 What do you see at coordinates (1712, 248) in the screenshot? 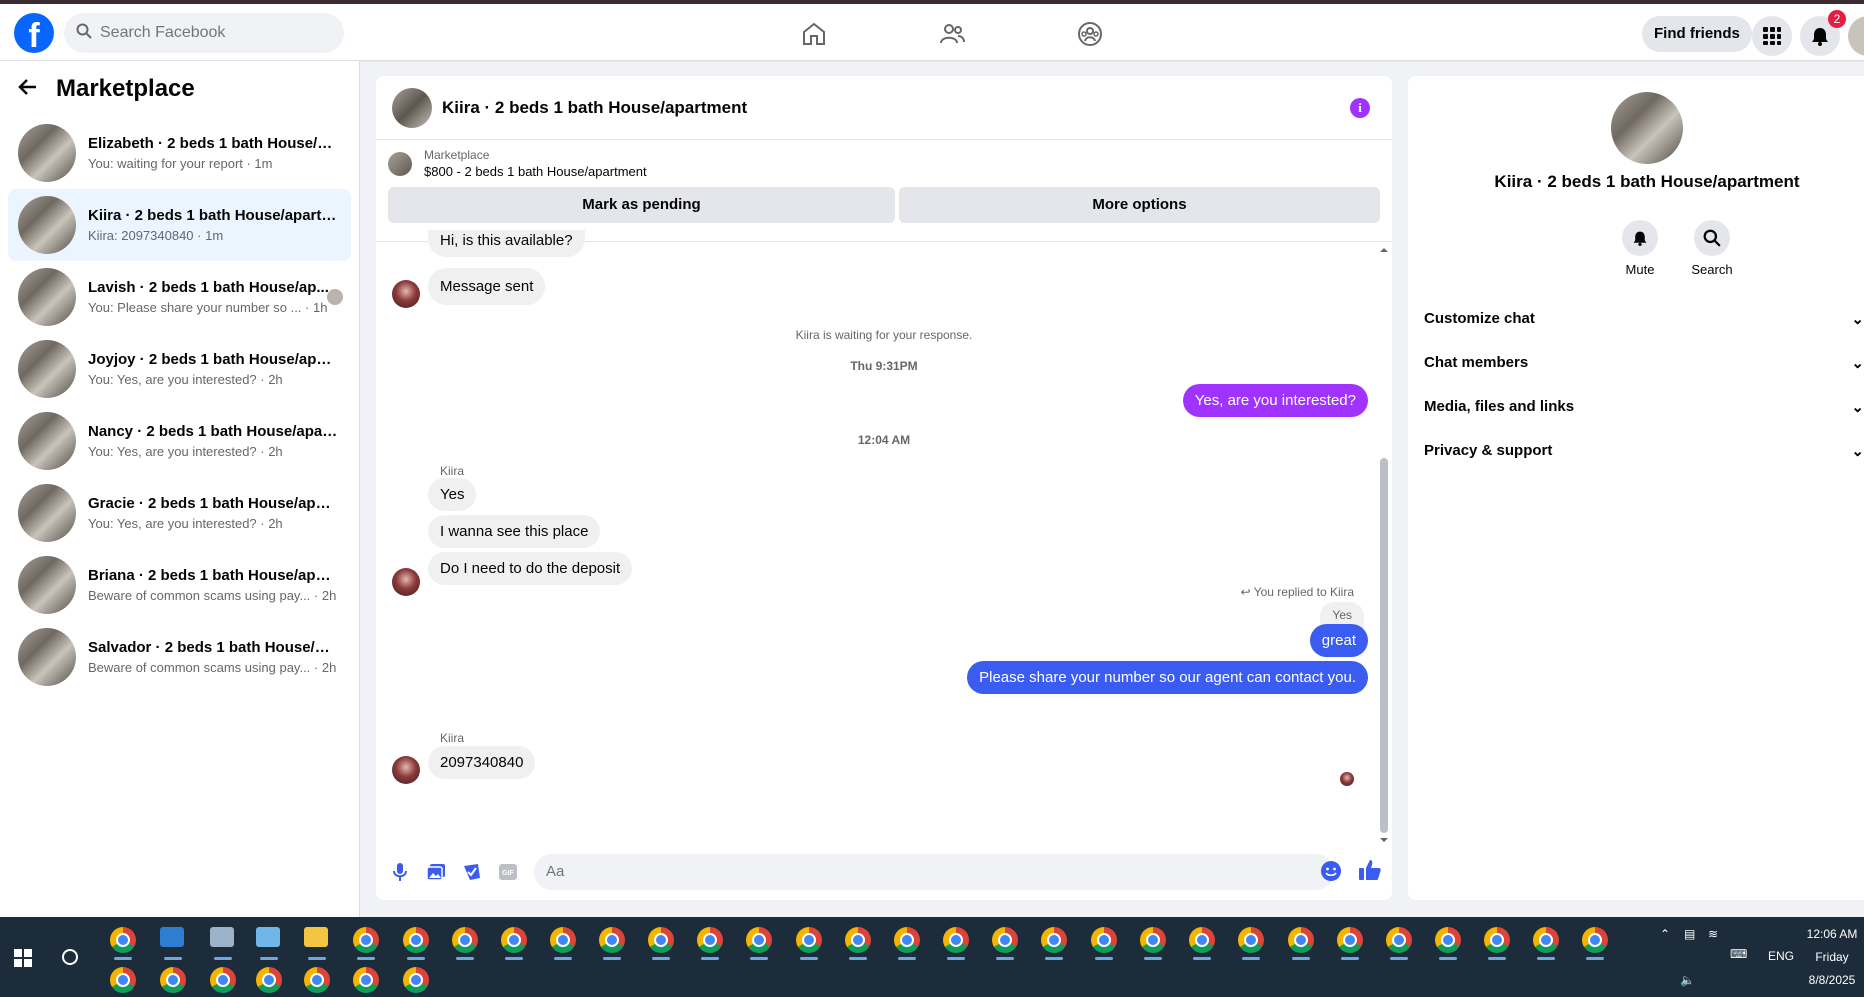
I see `search-in-chat-button: Search` at bounding box center [1712, 248].